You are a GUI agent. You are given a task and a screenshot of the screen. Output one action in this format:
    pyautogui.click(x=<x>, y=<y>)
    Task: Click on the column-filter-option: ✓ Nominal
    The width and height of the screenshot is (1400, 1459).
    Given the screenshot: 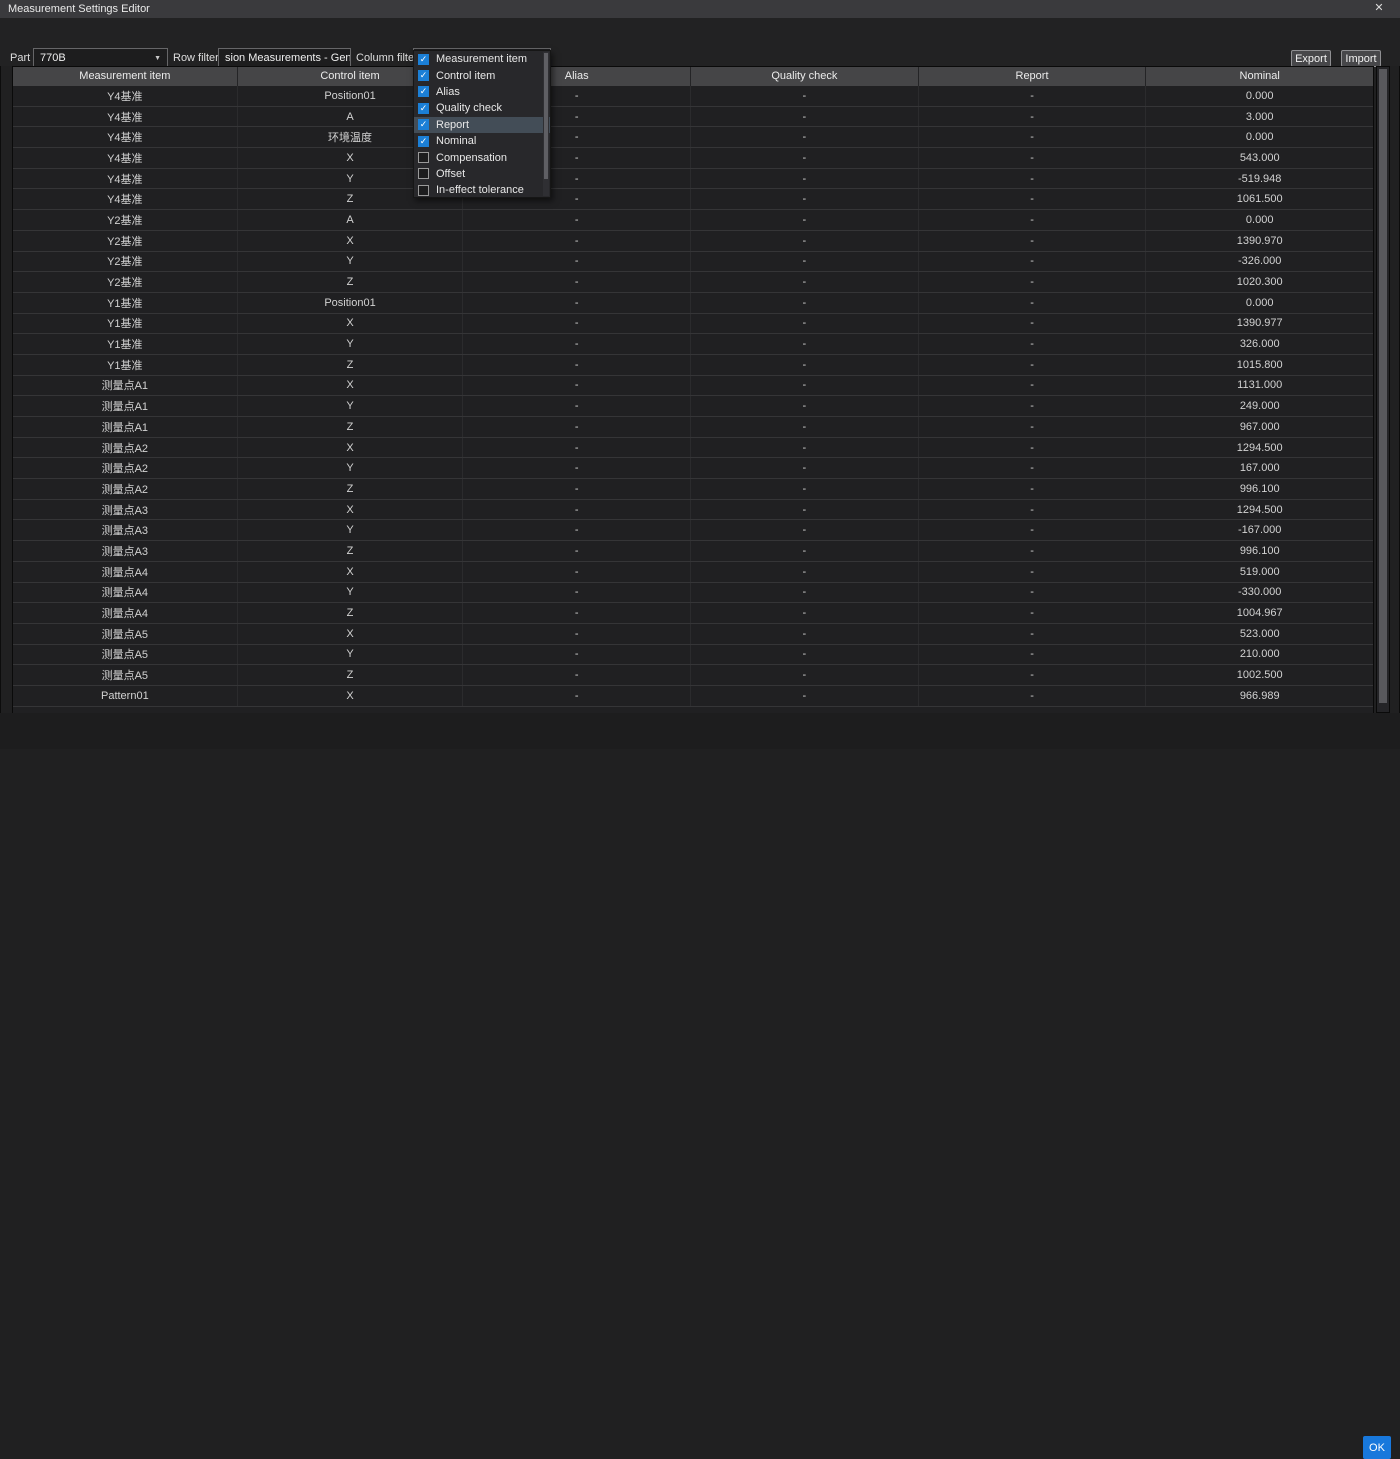 What is the action you would take?
    pyautogui.click(x=482, y=141)
    